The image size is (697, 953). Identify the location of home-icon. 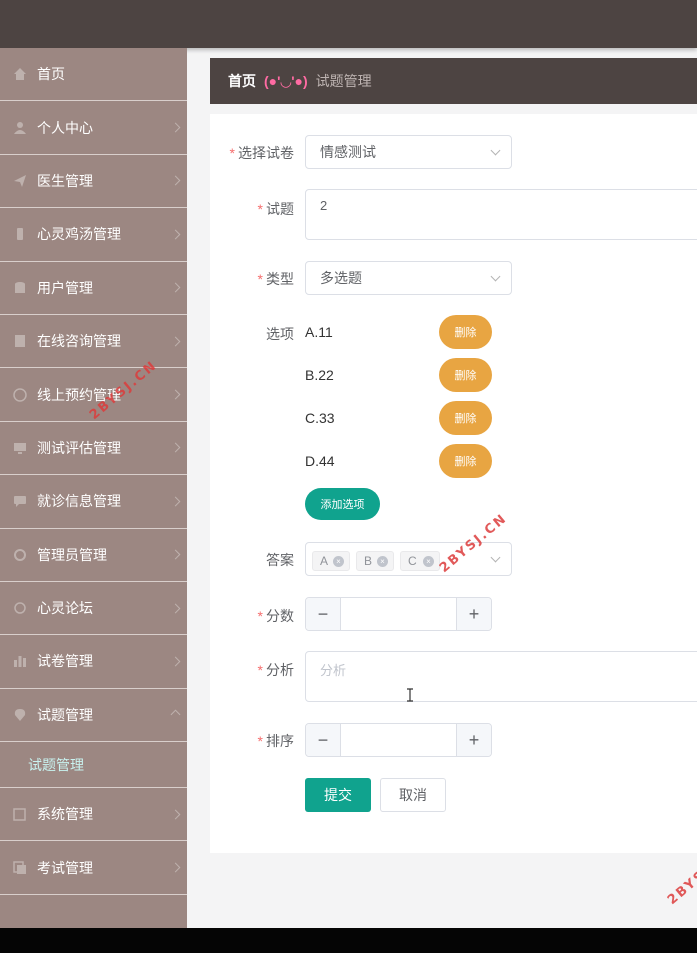
(20, 74).